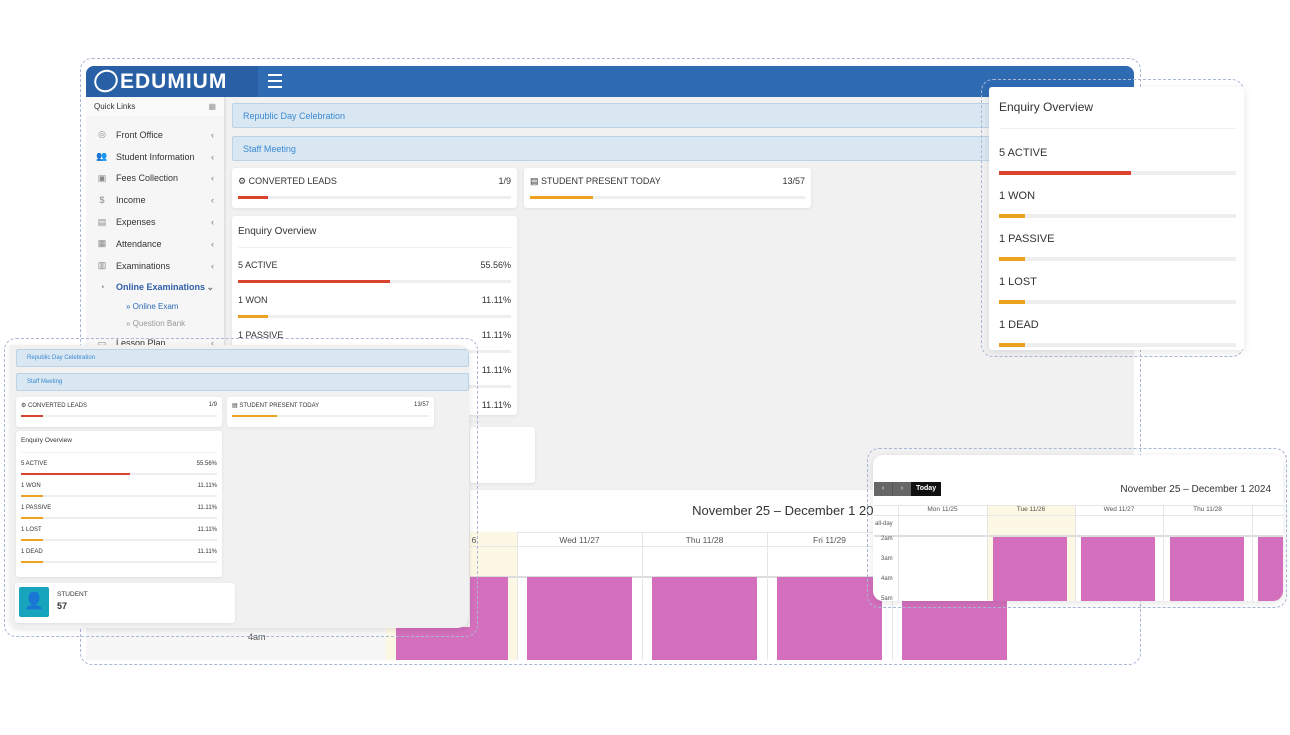 The width and height of the screenshot is (1290, 735). I want to click on hamburger-menu-icon, so click(275, 81).